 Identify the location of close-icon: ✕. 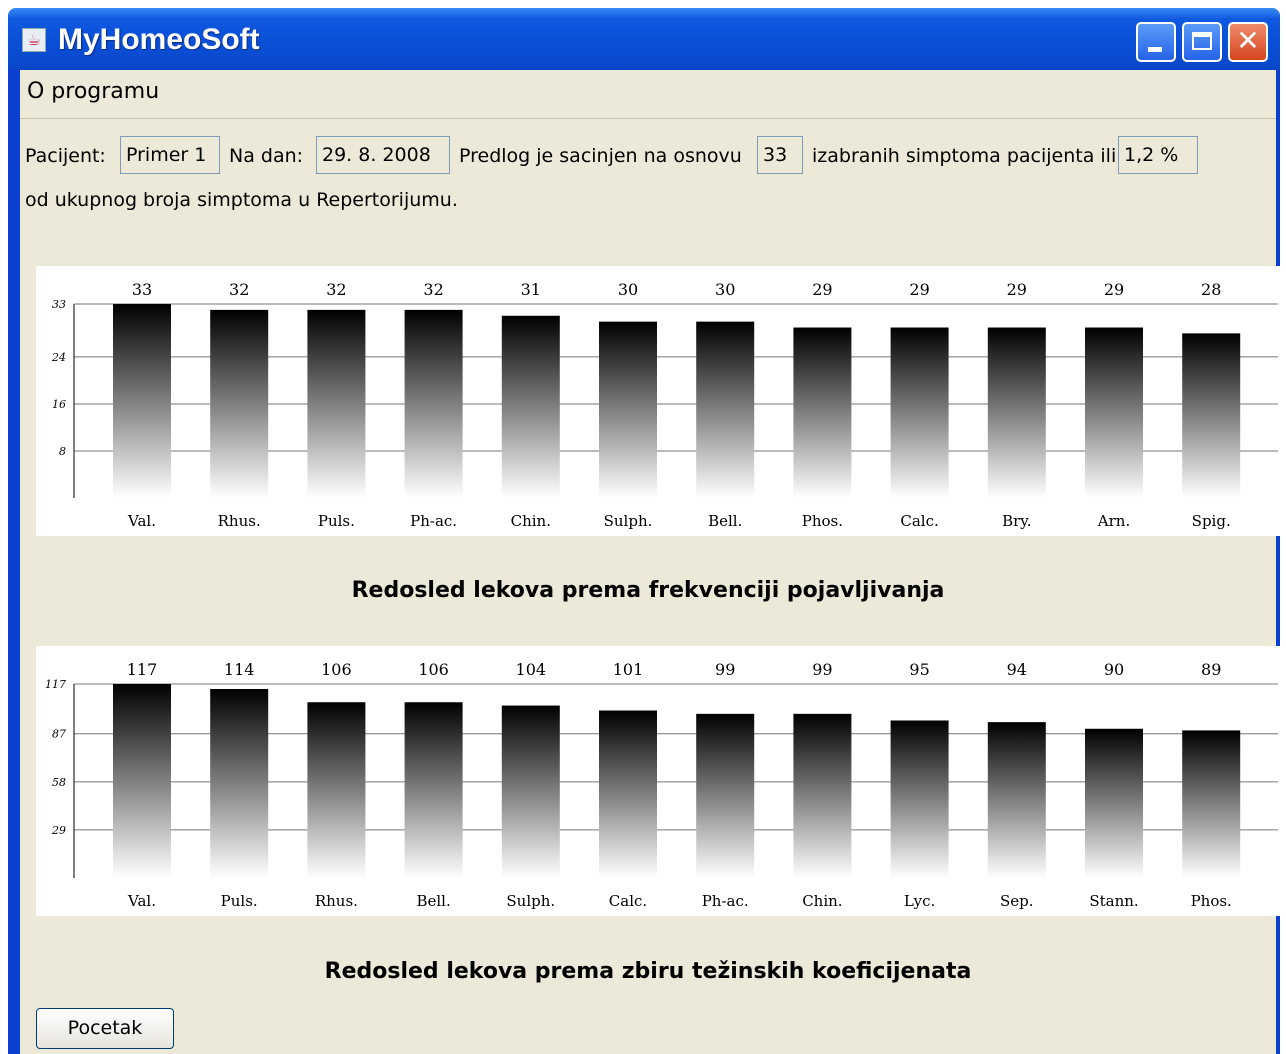
(1248, 40).